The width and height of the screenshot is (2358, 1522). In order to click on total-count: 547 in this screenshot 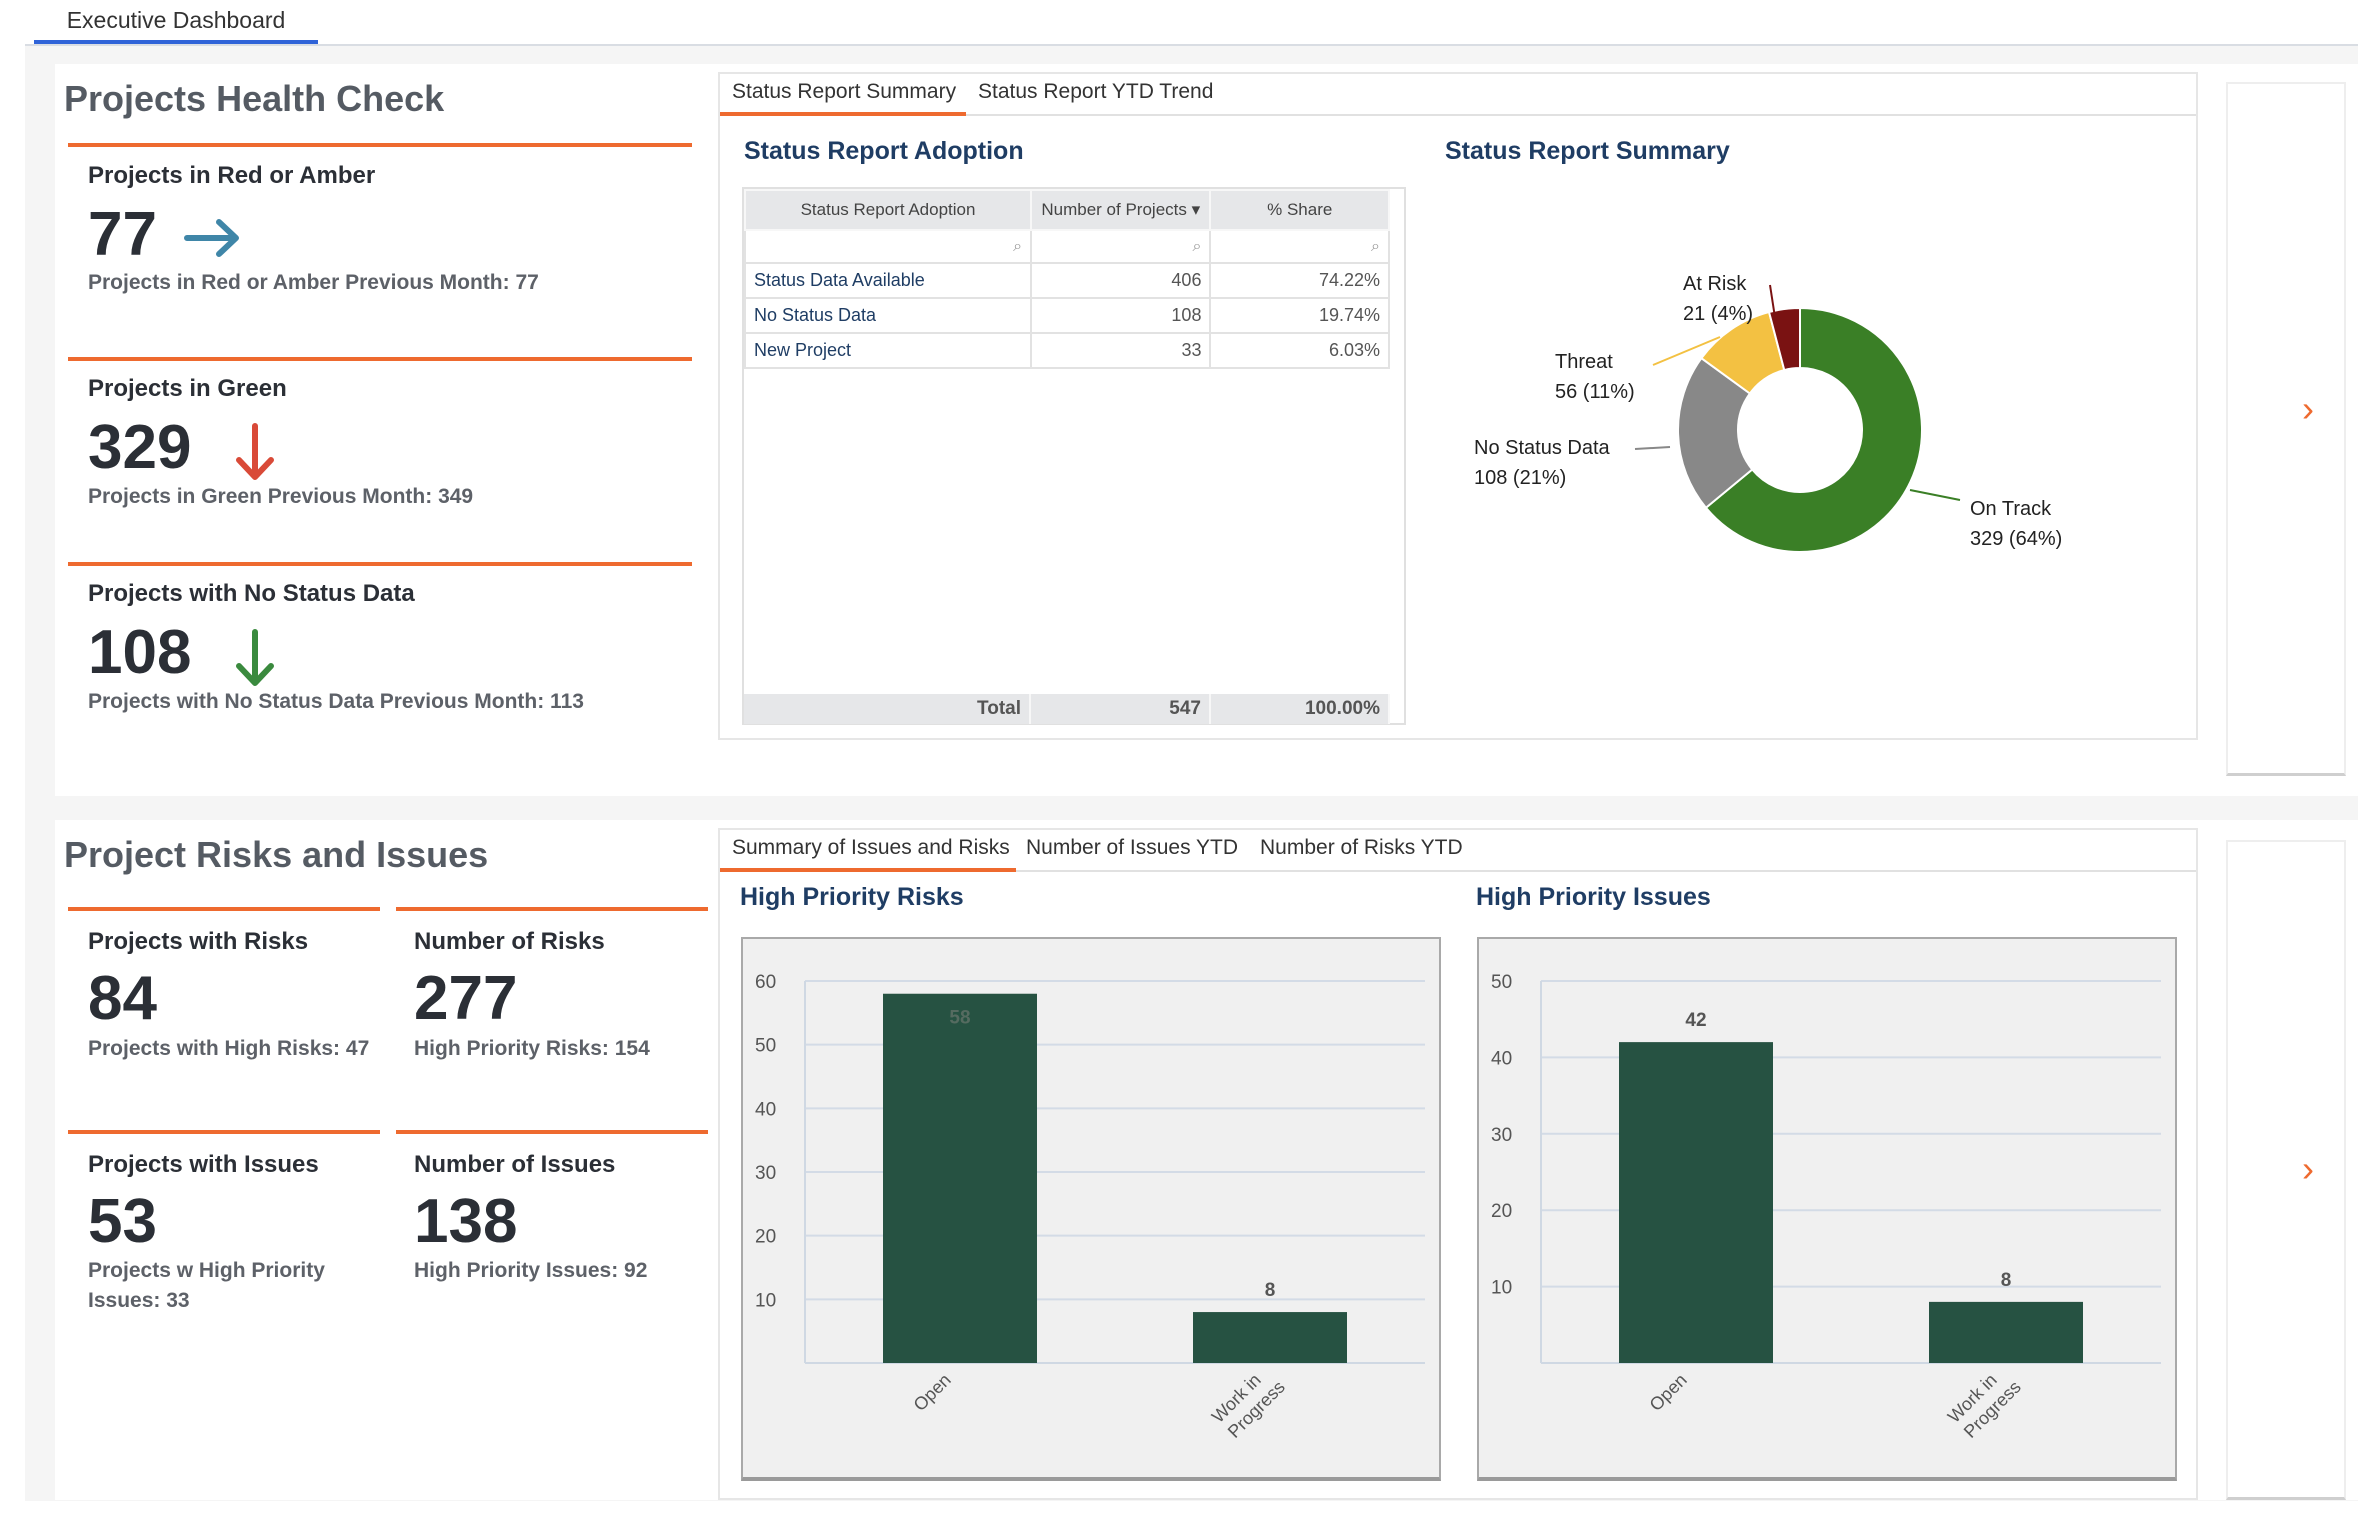, I will do `click(1121, 709)`.